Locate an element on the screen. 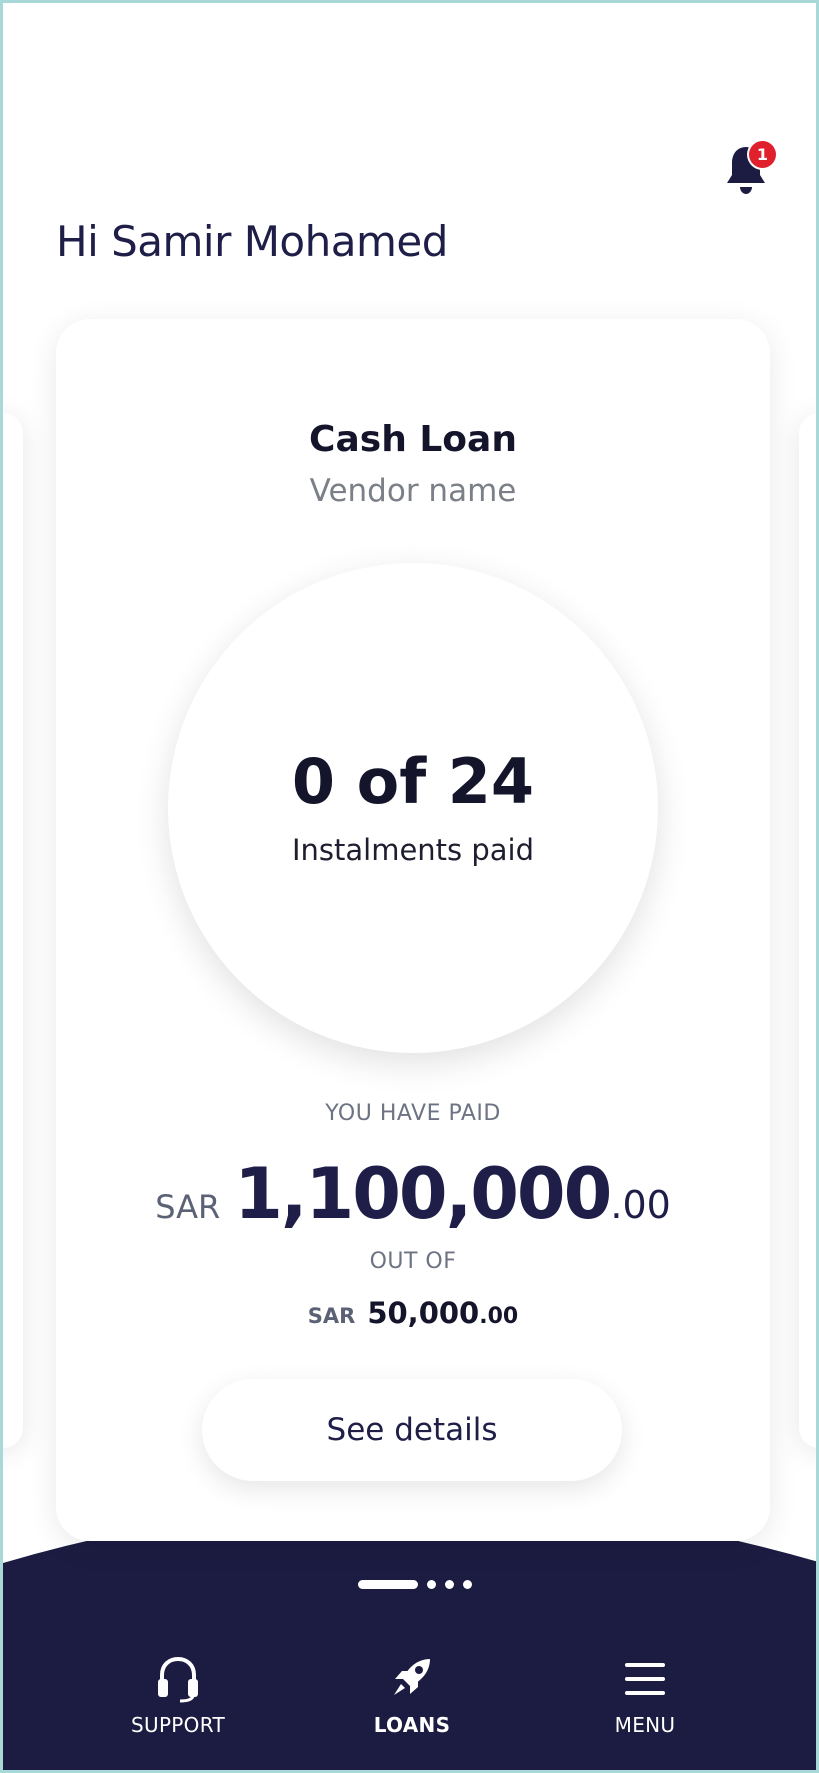  hamburger-menu-icon is located at coordinates (645, 1679).